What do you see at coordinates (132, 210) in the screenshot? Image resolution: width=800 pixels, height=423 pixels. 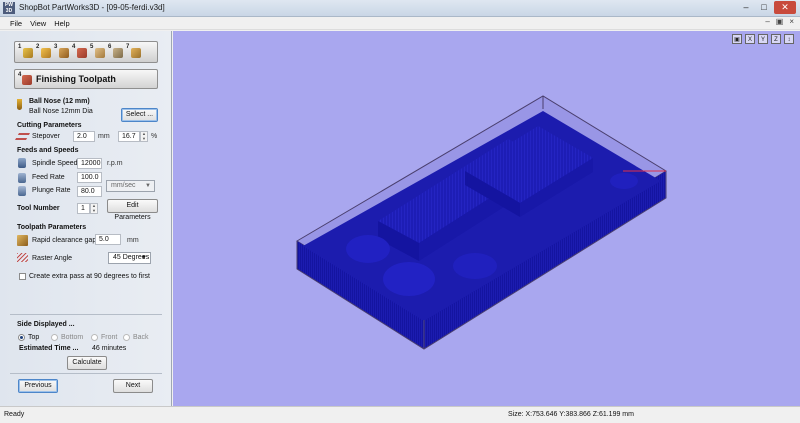 I see `edit-parameters-button: Edit Parameters` at bounding box center [132, 210].